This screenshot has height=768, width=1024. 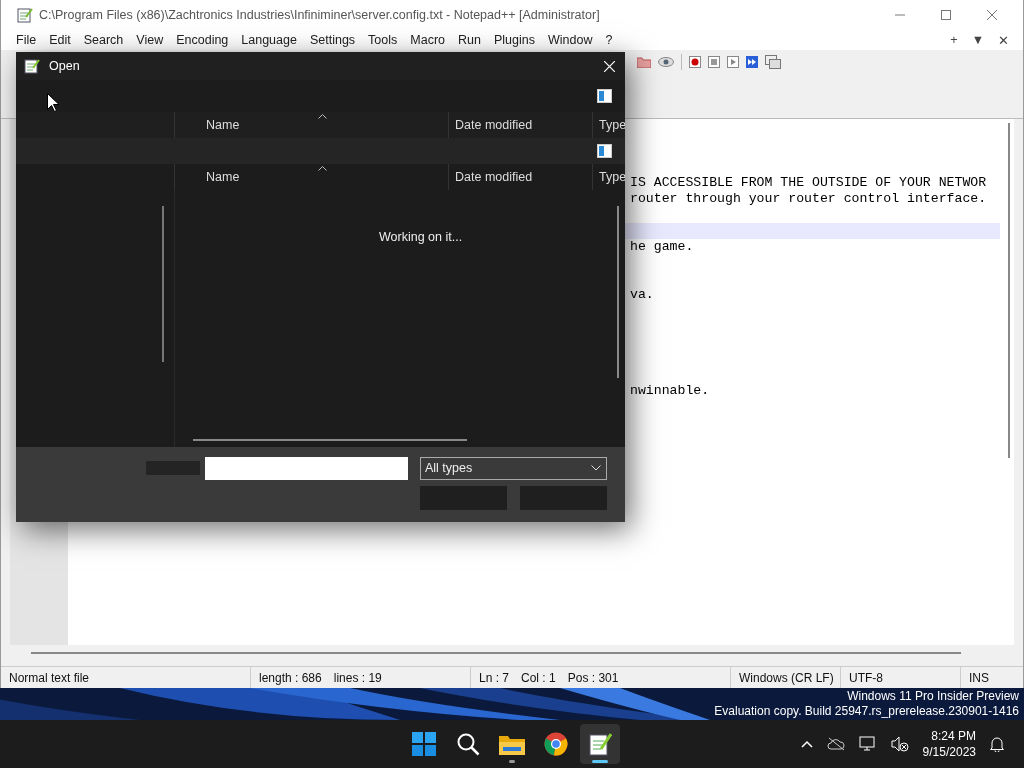 I want to click on tab-bar-control: +, so click(x=954, y=40).